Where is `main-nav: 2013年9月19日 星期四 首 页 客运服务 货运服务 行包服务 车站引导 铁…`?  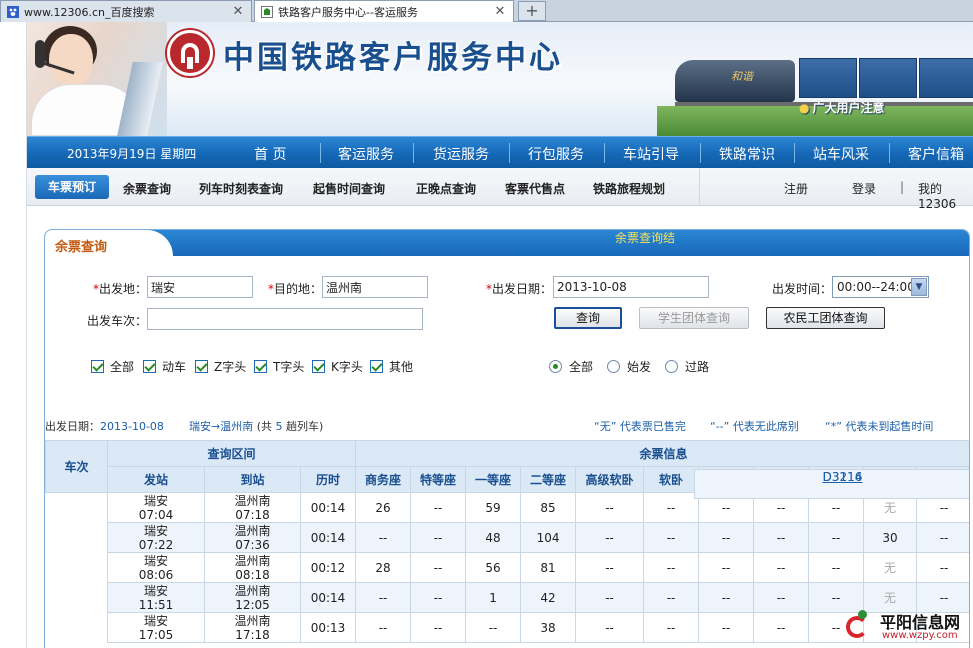
main-nav: 2013年9月19日 星期四 首 页 客运服务 货运服务 行包服务 车站引导 铁… is located at coordinates (500, 152).